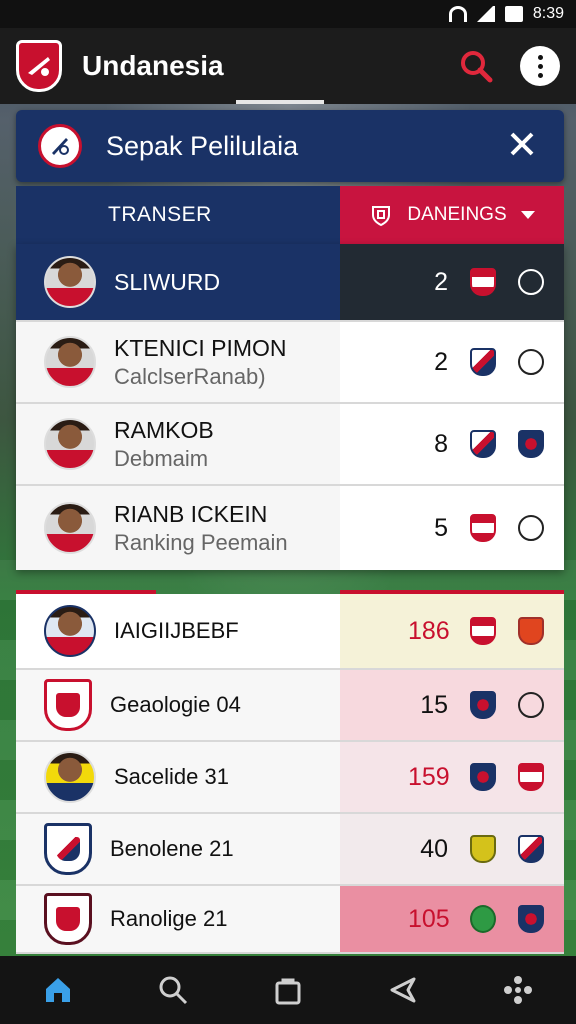  Describe the element at coordinates (58, 990) in the screenshot. I see `nav-home-button` at that location.